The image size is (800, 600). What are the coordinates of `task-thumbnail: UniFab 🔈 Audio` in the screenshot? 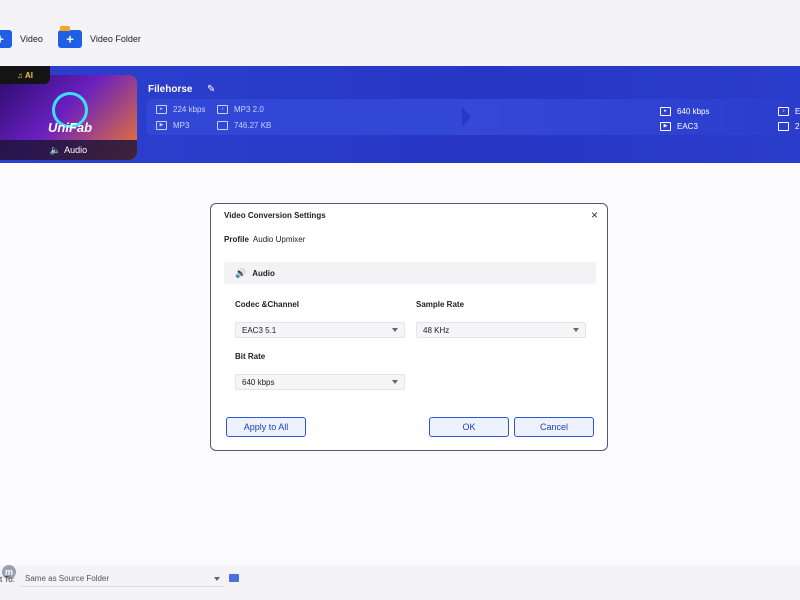 It's located at (68, 117).